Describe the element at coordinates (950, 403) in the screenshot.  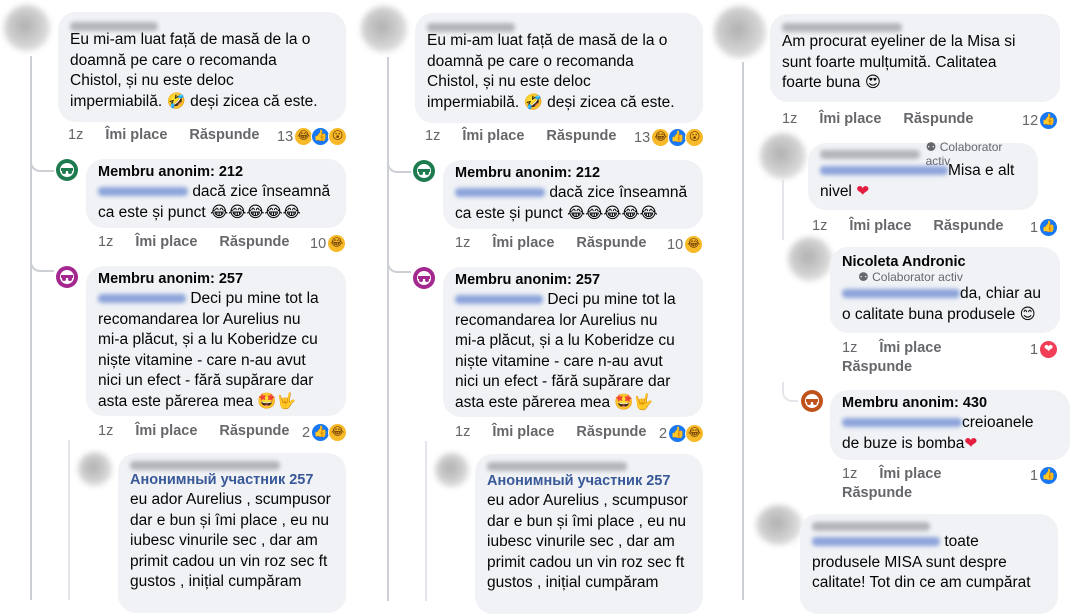
I see `reply-author: Membru anonim: 430` at that location.